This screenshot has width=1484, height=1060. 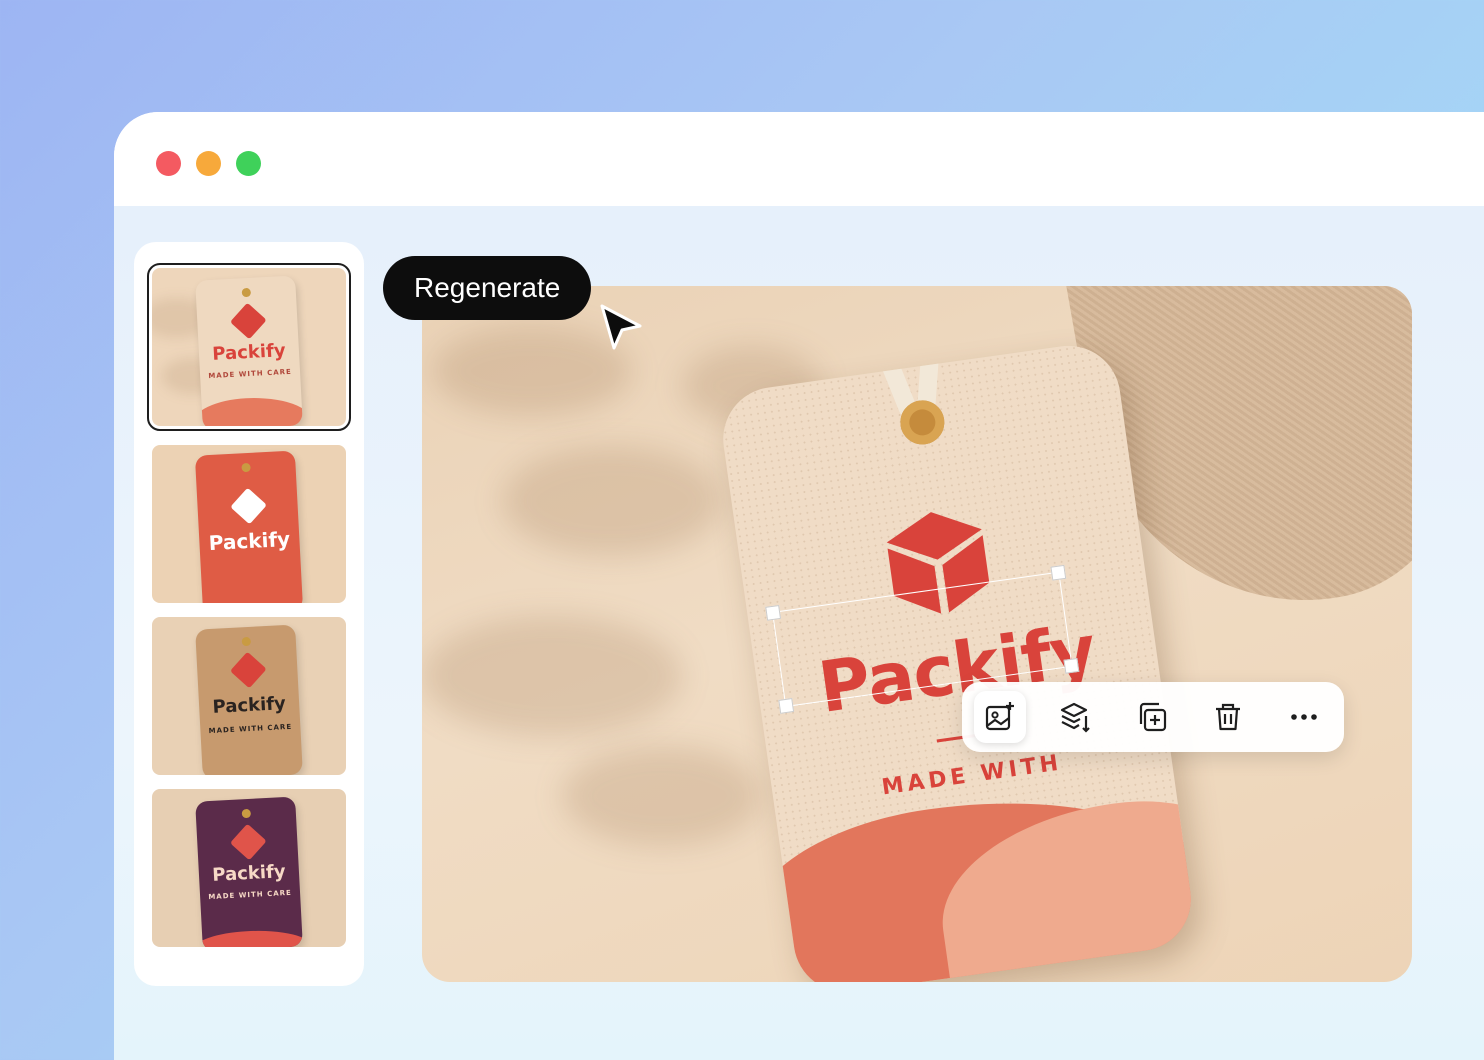 What do you see at coordinates (799, 159) in the screenshot?
I see `title-bar` at bounding box center [799, 159].